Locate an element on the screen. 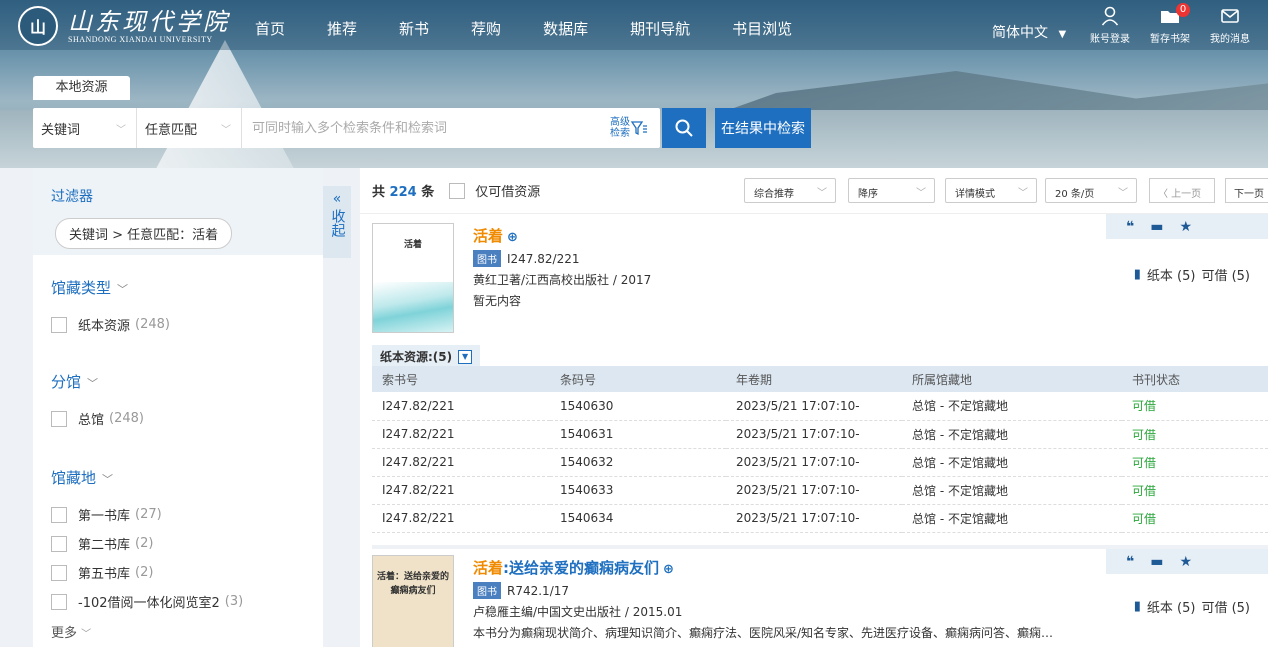 Image resolution: width=1268 pixels, height=647 pixels. col-barcode: 条码号 is located at coordinates (638, 379).